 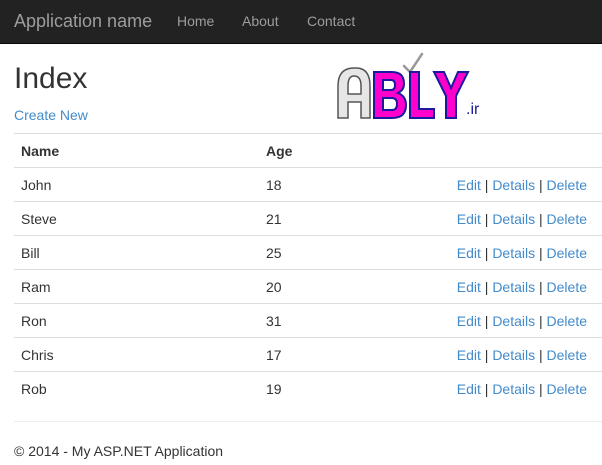 What do you see at coordinates (337, 388) in the screenshot?
I see `cell-age: 19` at bounding box center [337, 388].